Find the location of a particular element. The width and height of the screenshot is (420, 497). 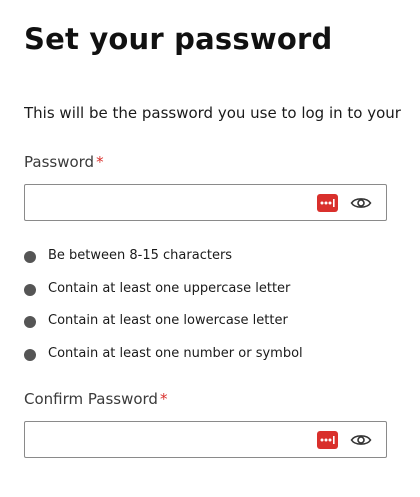

confirm-password-label: Confirm Password * is located at coordinates (95, 399).